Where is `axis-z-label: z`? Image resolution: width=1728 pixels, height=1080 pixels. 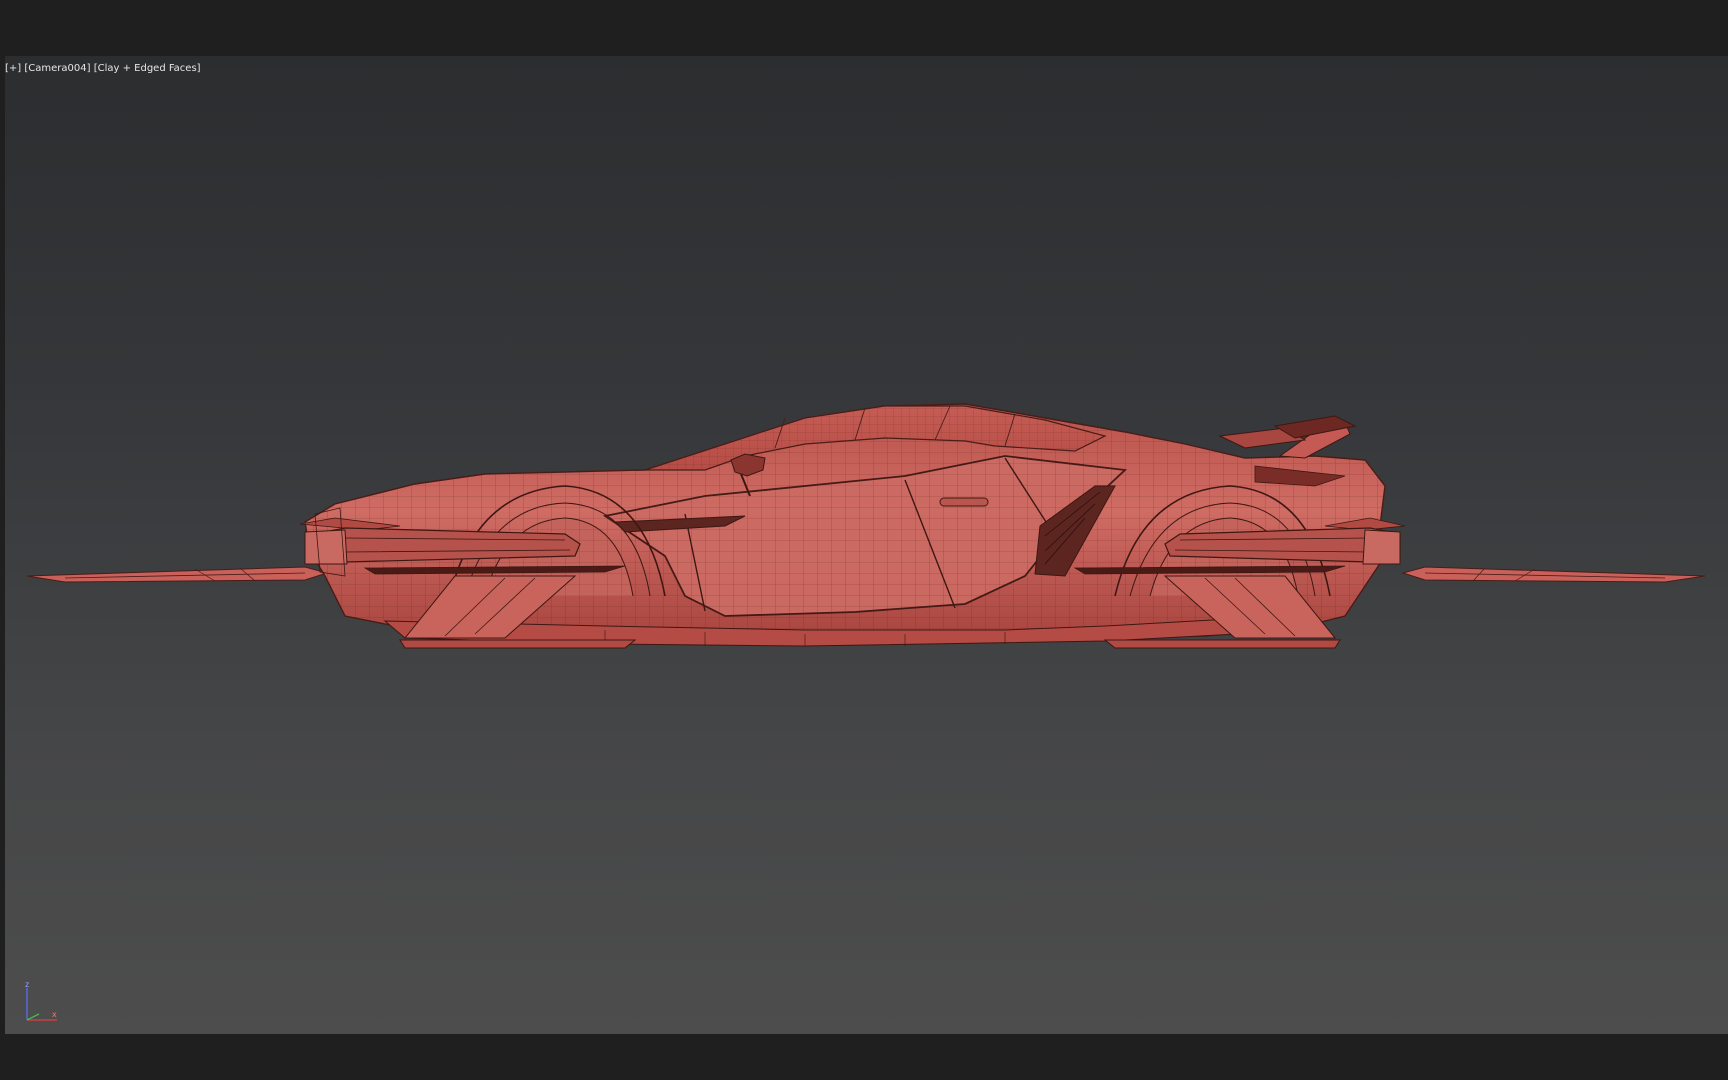
axis-z-label: z is located at coordinates (27, 984).